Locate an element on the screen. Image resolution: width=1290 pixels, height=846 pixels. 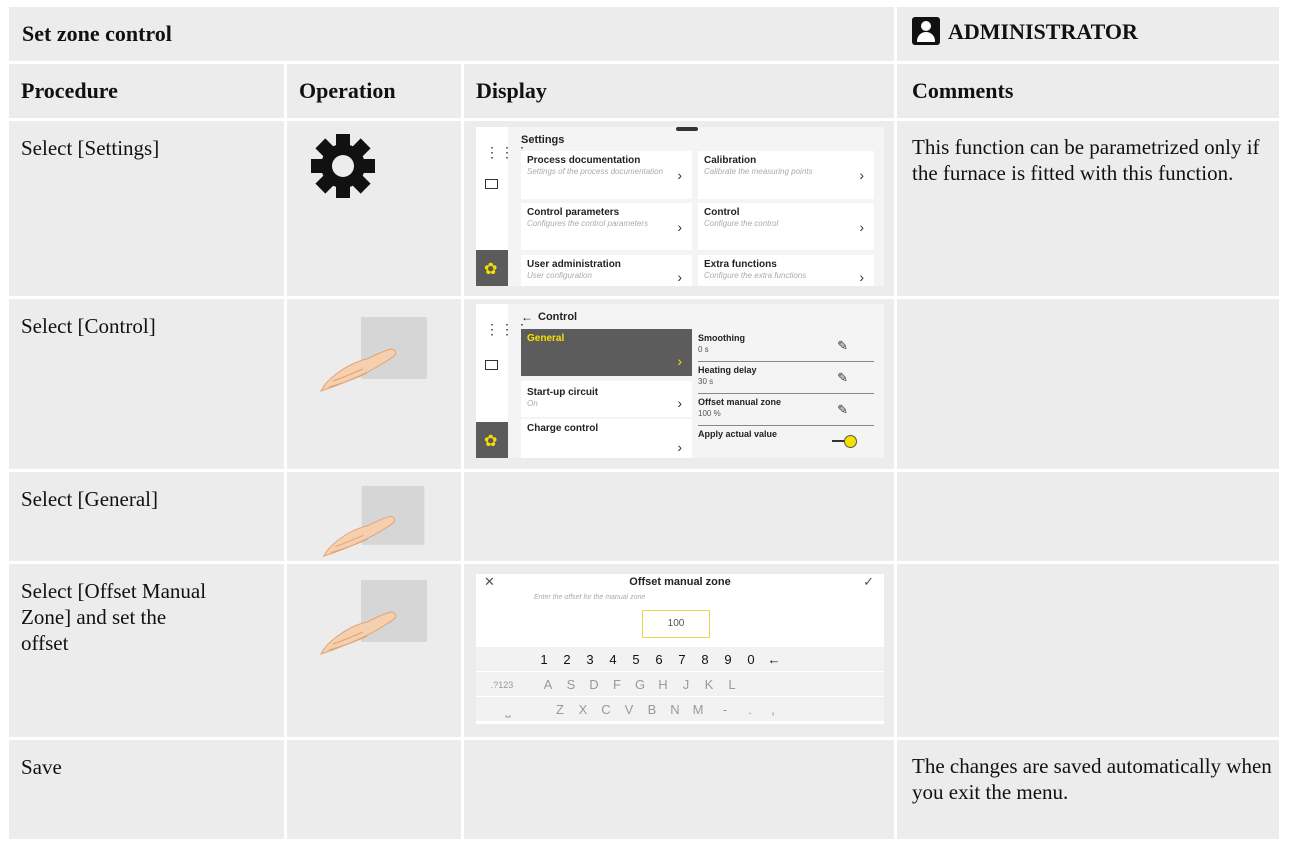
column-header-row: Procedure Operation Display Comments is located at coordinates (644, 91).